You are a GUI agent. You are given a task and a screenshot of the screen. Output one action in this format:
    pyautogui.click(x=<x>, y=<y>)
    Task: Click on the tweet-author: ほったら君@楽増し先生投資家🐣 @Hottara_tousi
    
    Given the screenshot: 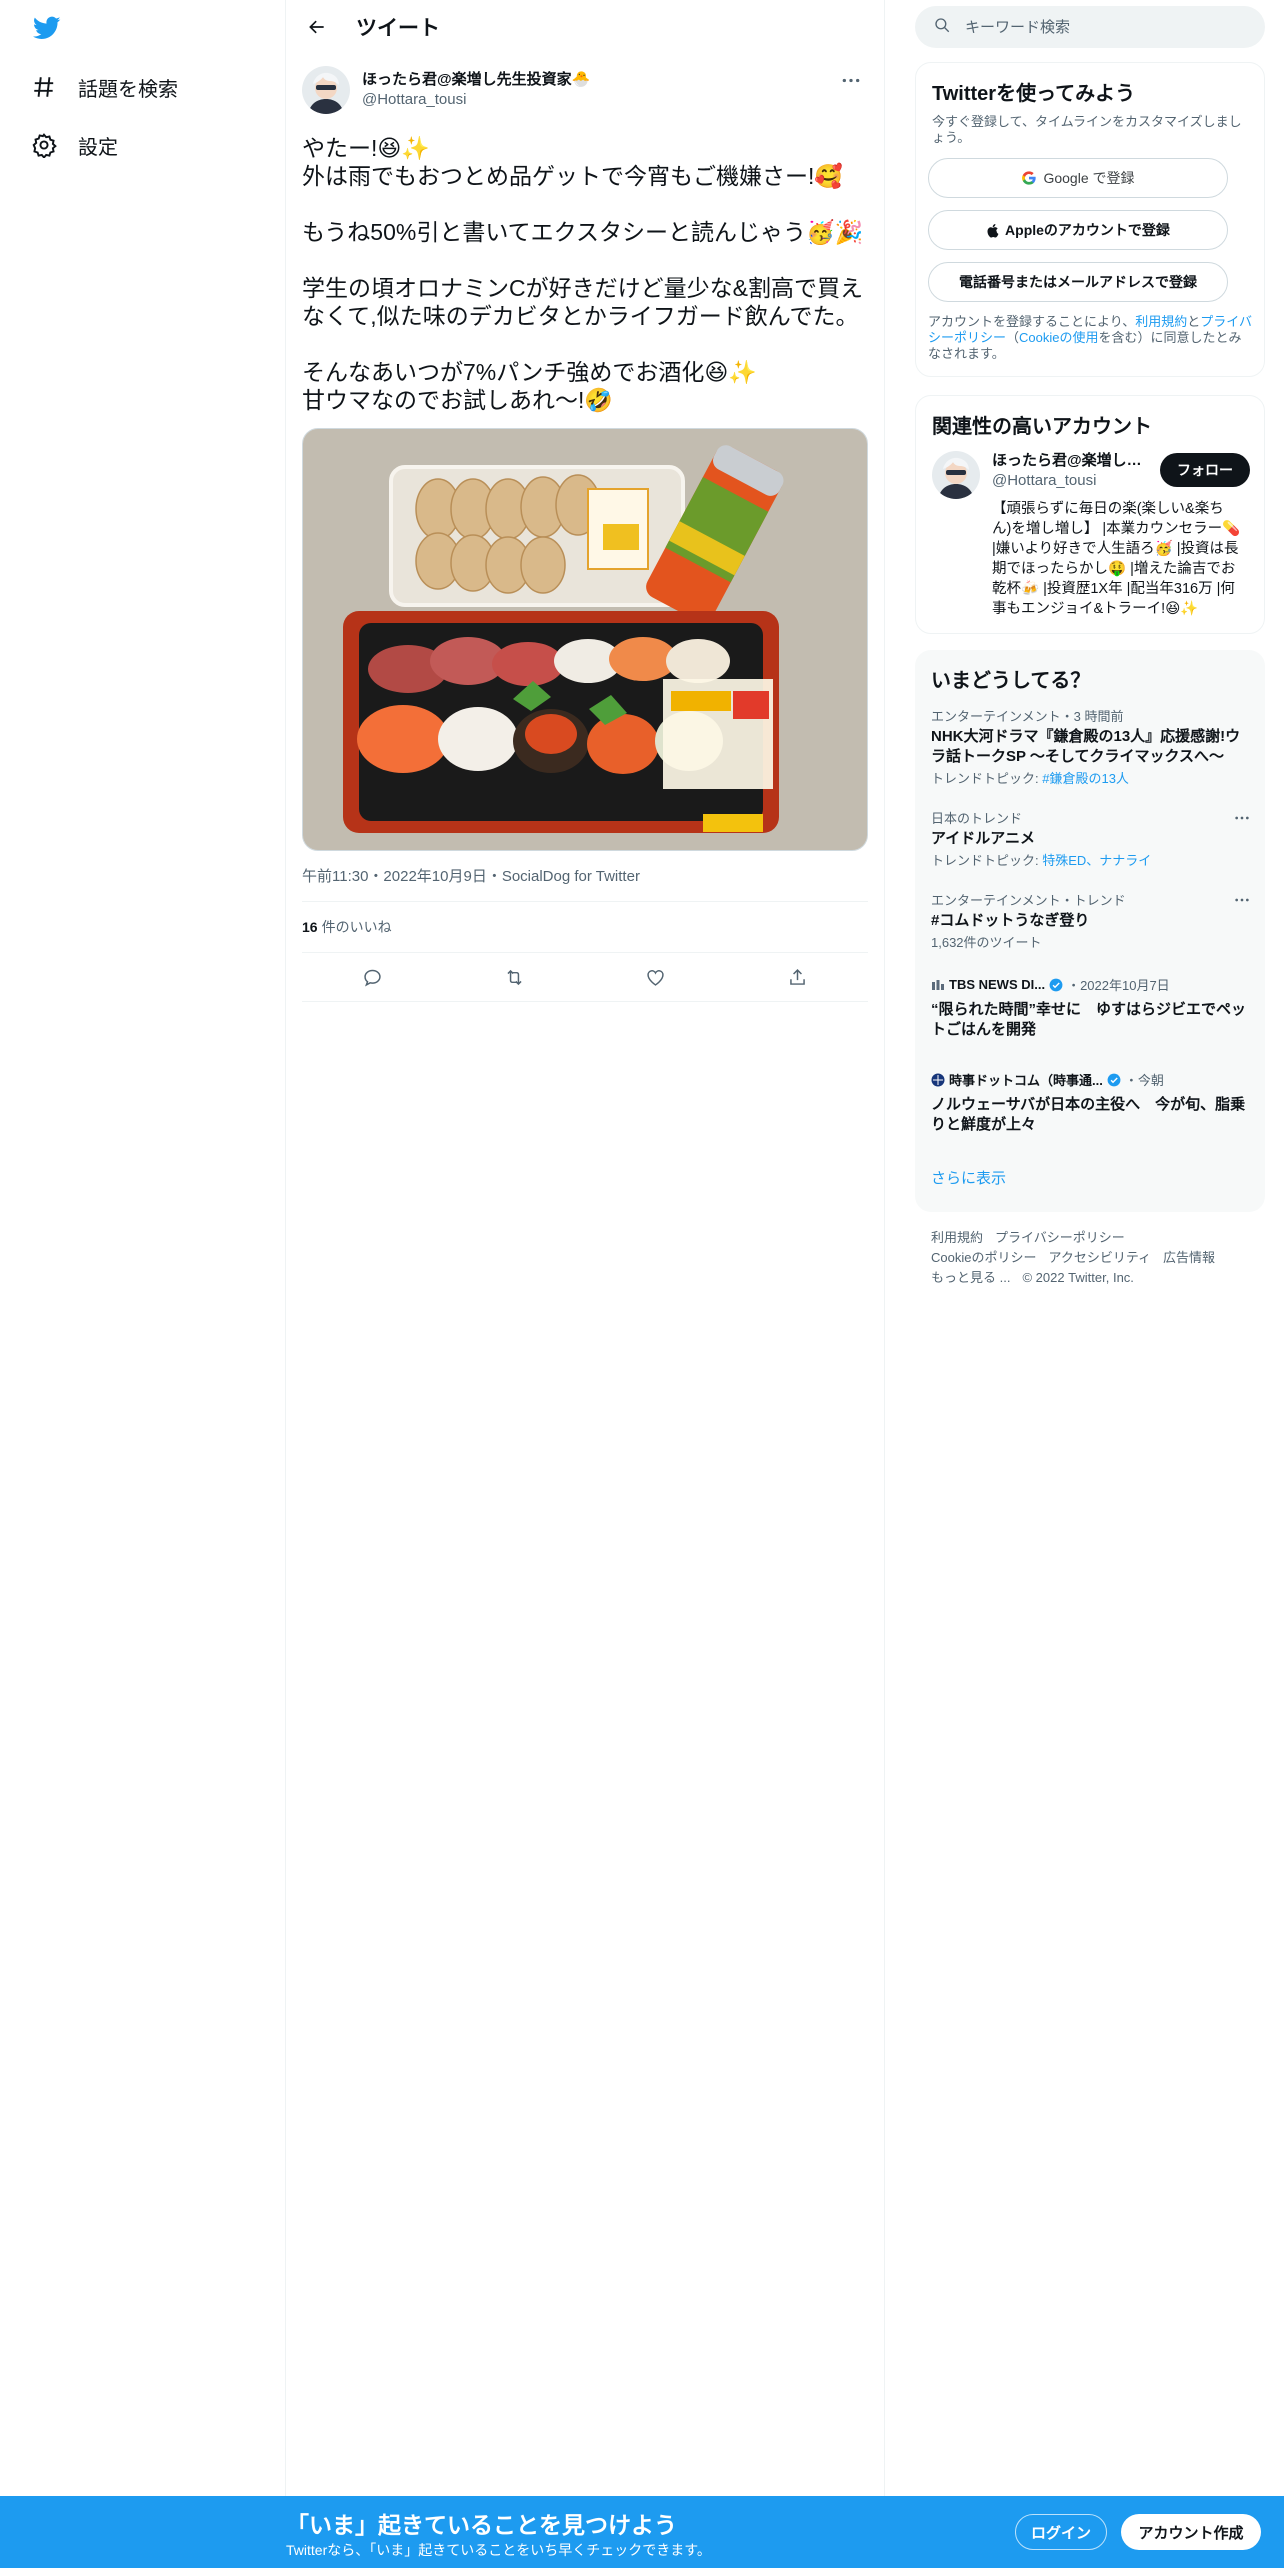 What is the action you would take?
    pyautogui.click(x=585, y=90)
    